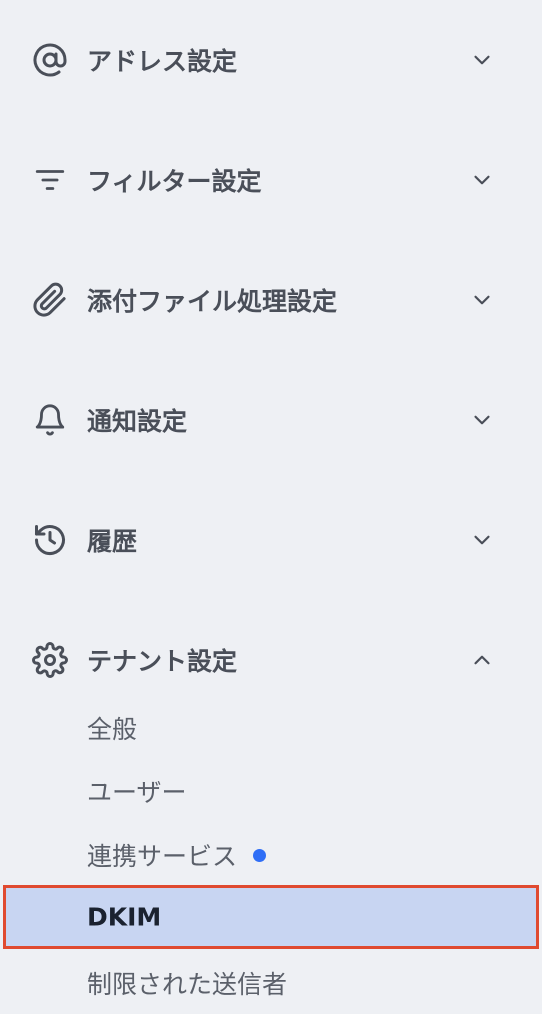  Describe the element at coordinates (162, 61) in the screenshot. I see `section-label: アドレス設定` at that location.